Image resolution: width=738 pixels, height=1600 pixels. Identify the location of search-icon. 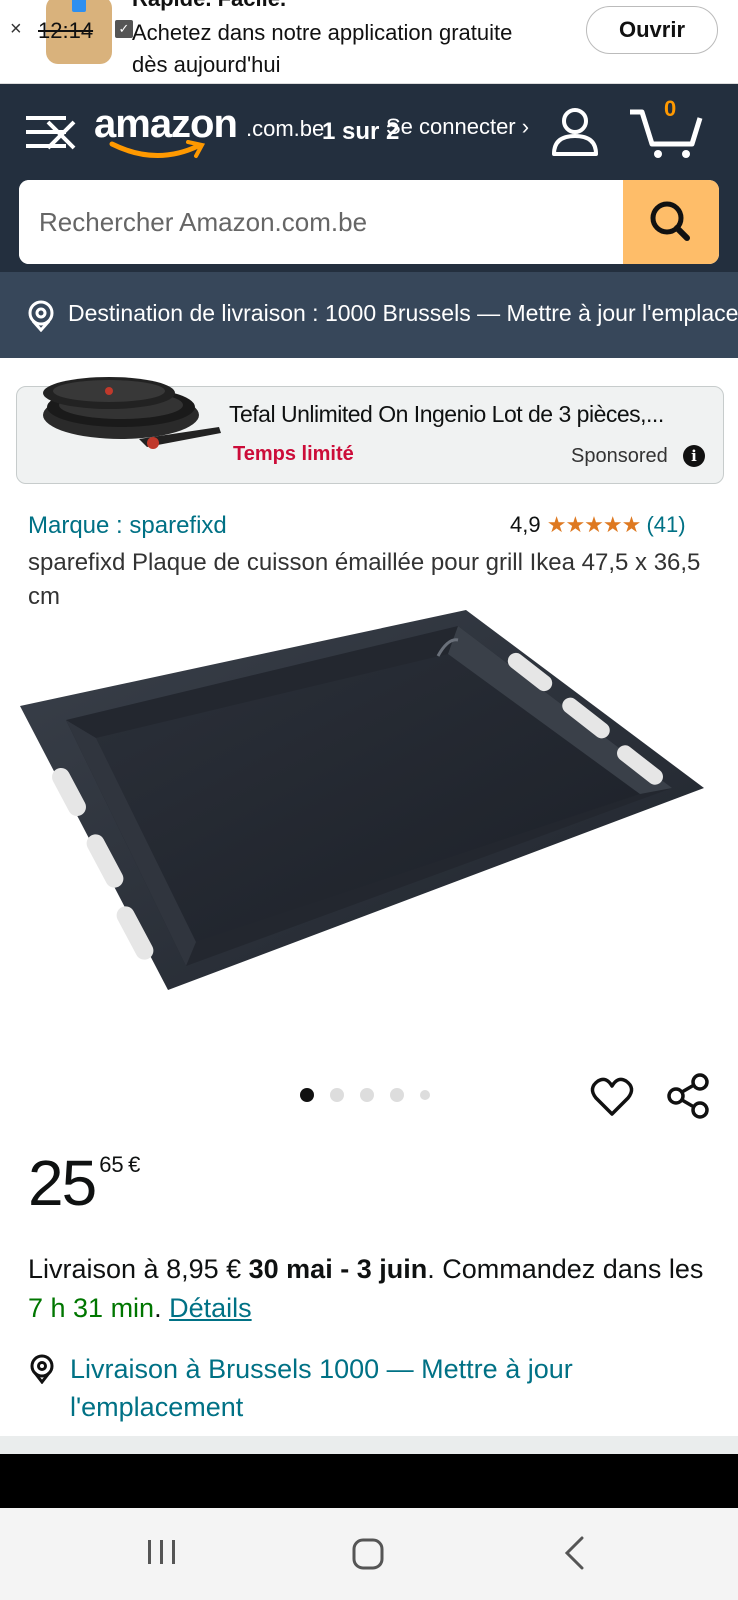
(670, 221).